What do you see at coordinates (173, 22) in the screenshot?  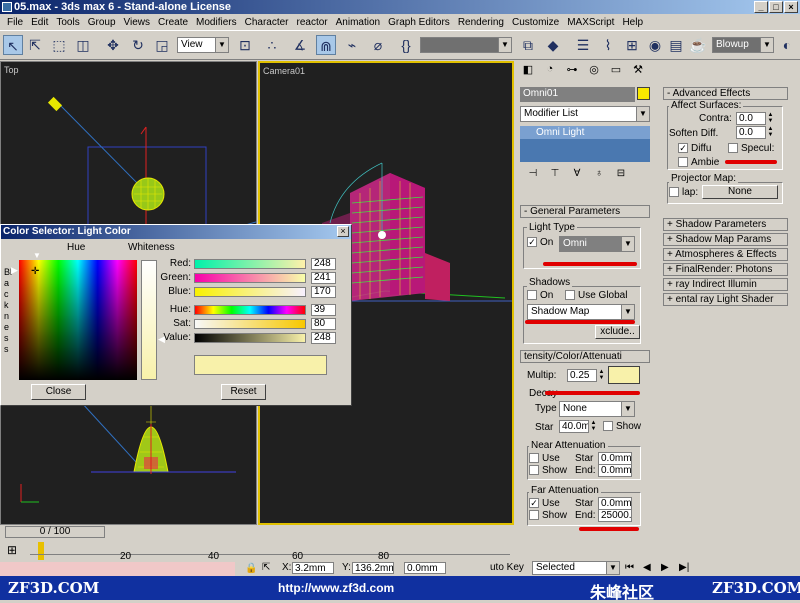 I see `menu-item: Create` at bounding box center [173, 22].